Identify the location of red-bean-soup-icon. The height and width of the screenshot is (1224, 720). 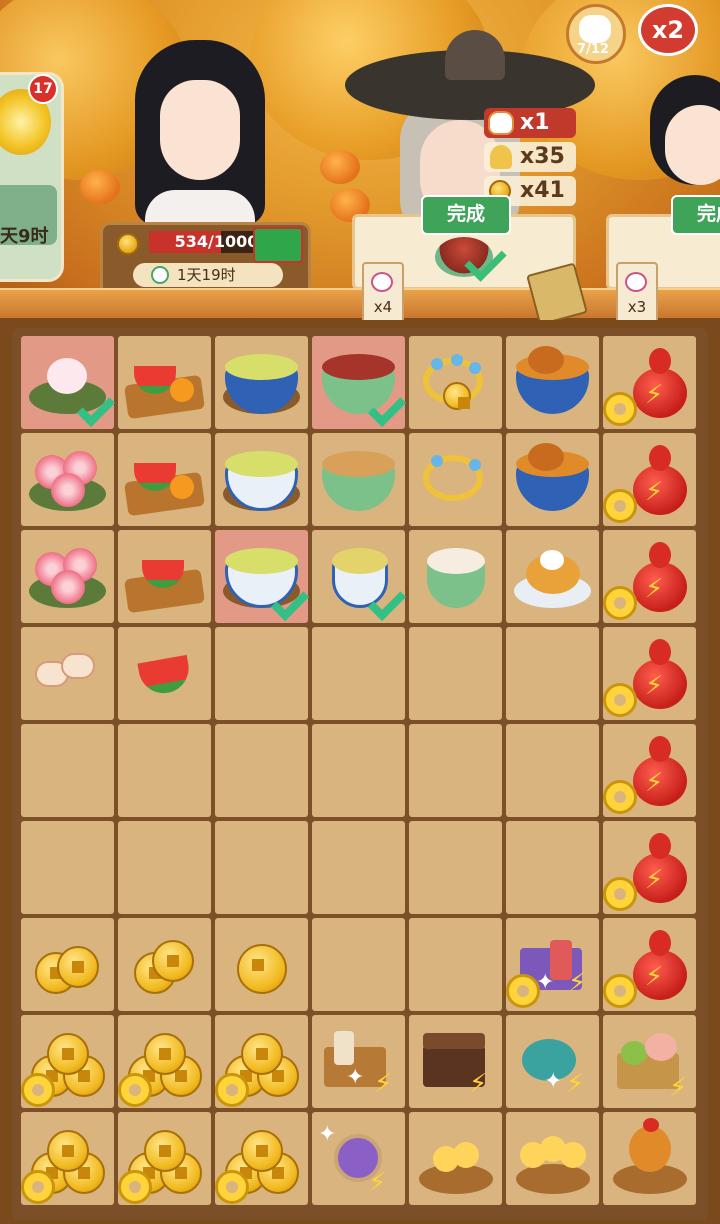
(359, 382).